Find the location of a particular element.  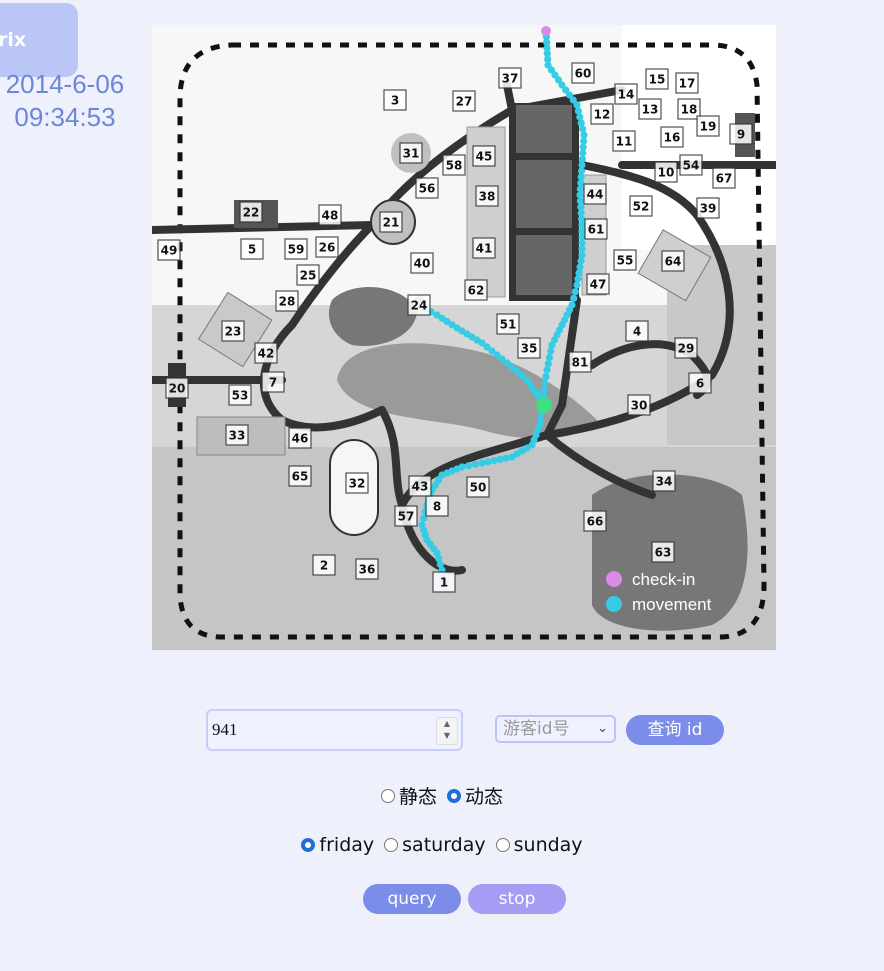

location-67: 67 is located at coordinates (724, 178).